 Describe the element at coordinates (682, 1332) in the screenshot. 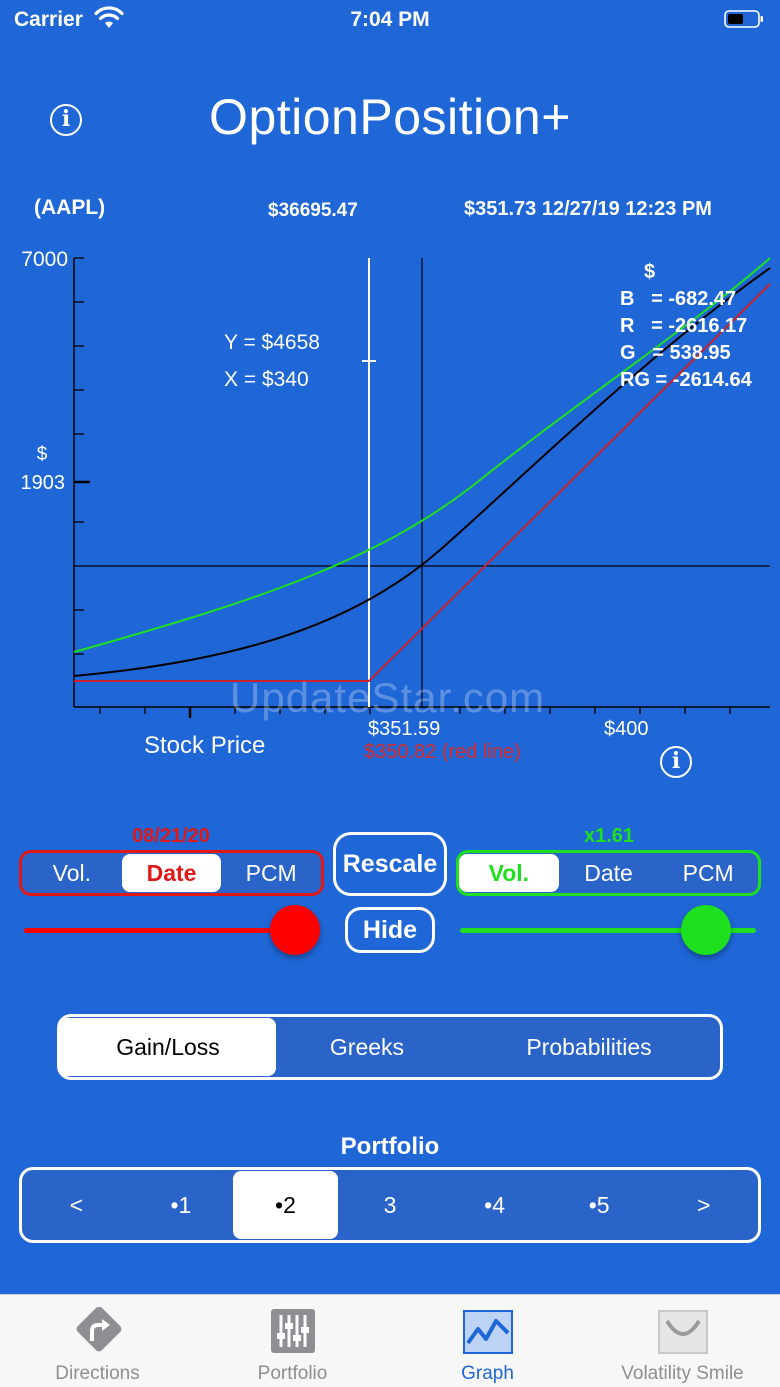

I see `smile-curve-icon` at that location.